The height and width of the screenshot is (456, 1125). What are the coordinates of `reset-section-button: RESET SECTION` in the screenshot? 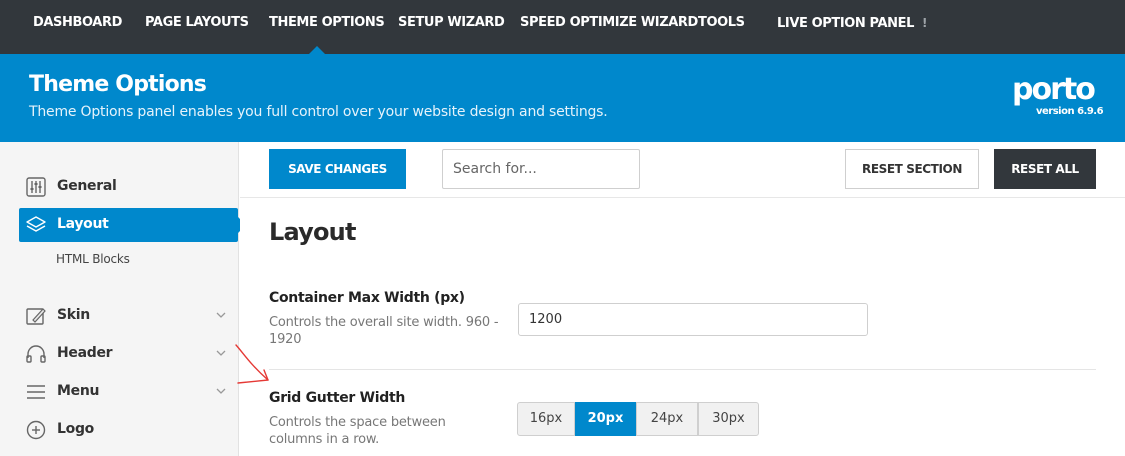 It's located at (912, 169).